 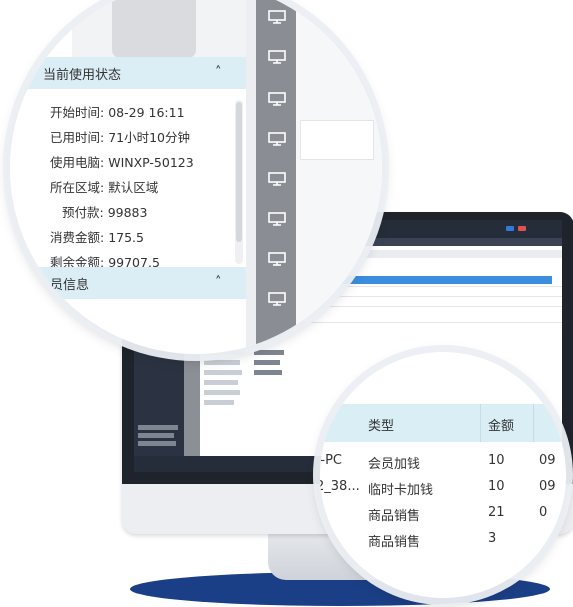 I want to click on area-value: 默认区域, so click(x=133, y=187).